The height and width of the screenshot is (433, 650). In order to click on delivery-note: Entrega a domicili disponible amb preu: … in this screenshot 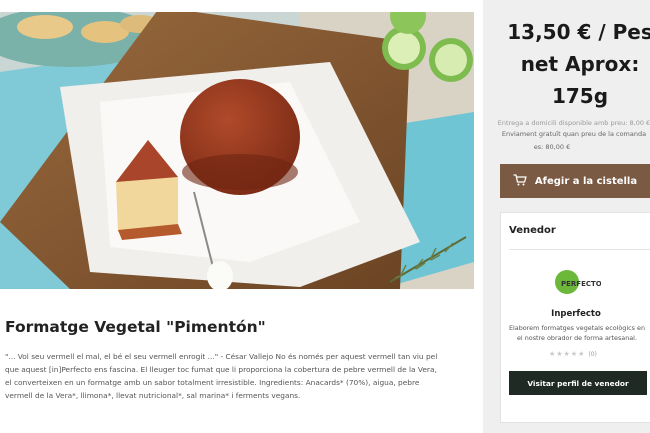, I will do `click(573, 123)`.